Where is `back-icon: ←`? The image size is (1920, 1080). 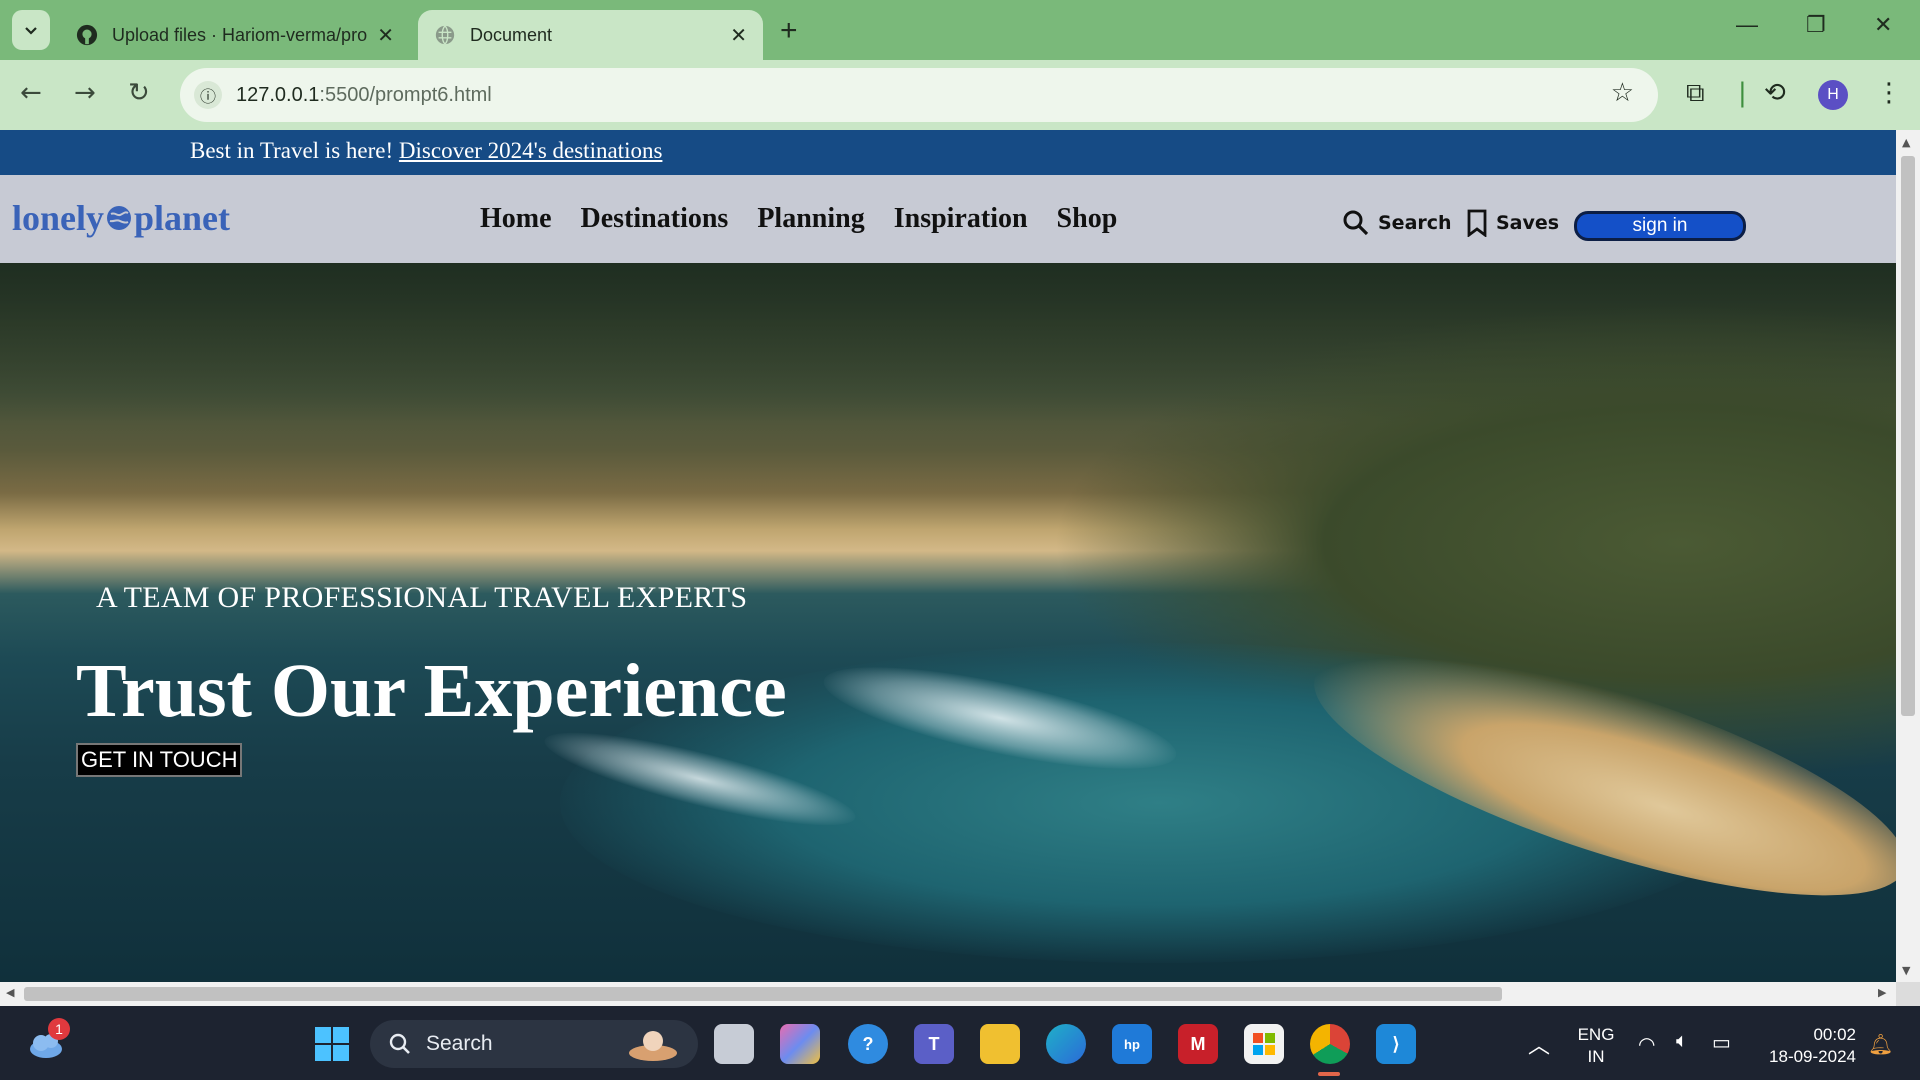
back-icon: ← is located at coordinates (31, 93).